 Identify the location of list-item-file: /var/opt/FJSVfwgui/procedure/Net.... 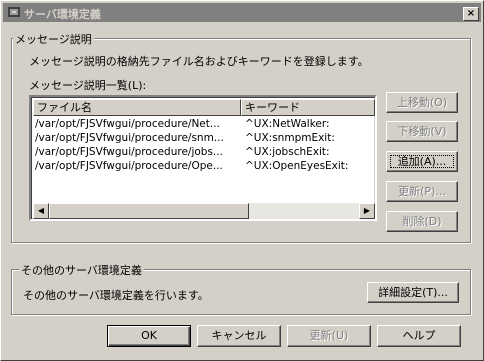
(127, 124).